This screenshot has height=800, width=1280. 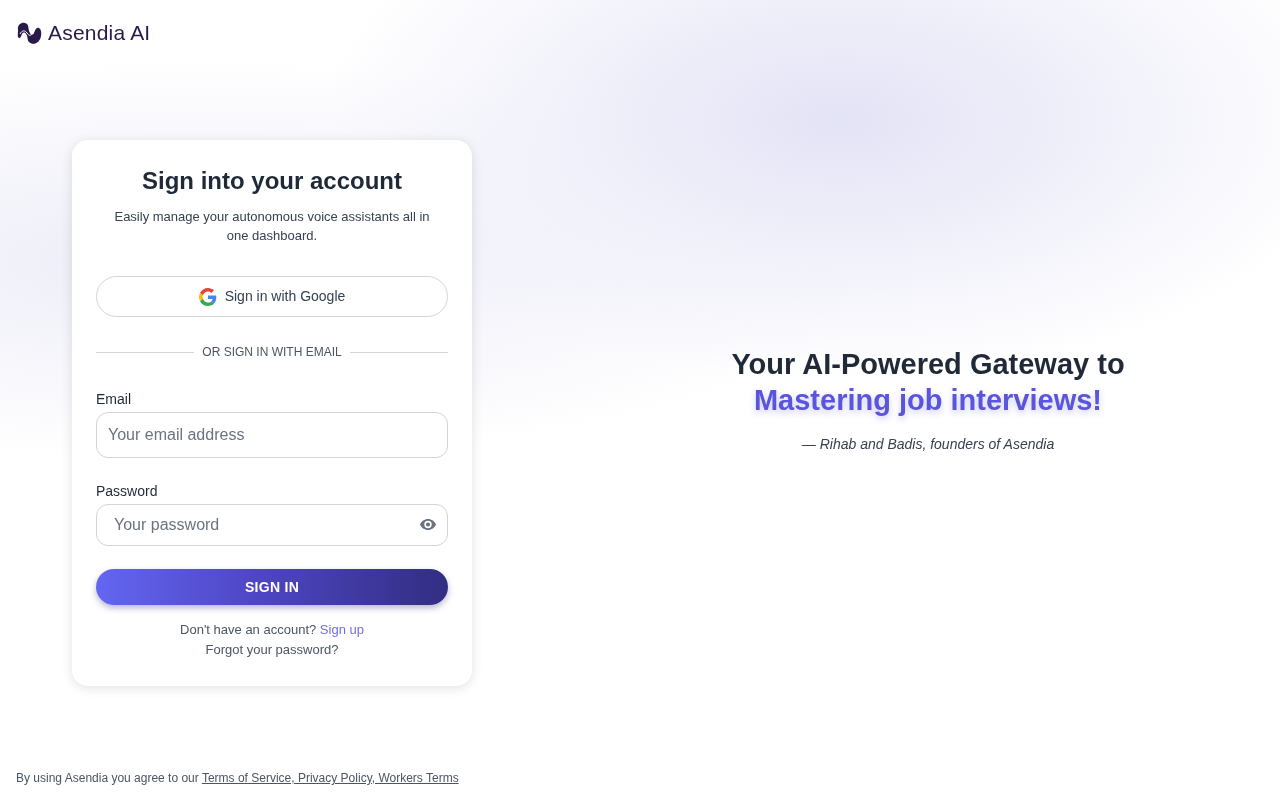 What do you see at coordinates (207, 296) in the screenshot?
I see `google-g-icon` at bounding box center [207, 296].